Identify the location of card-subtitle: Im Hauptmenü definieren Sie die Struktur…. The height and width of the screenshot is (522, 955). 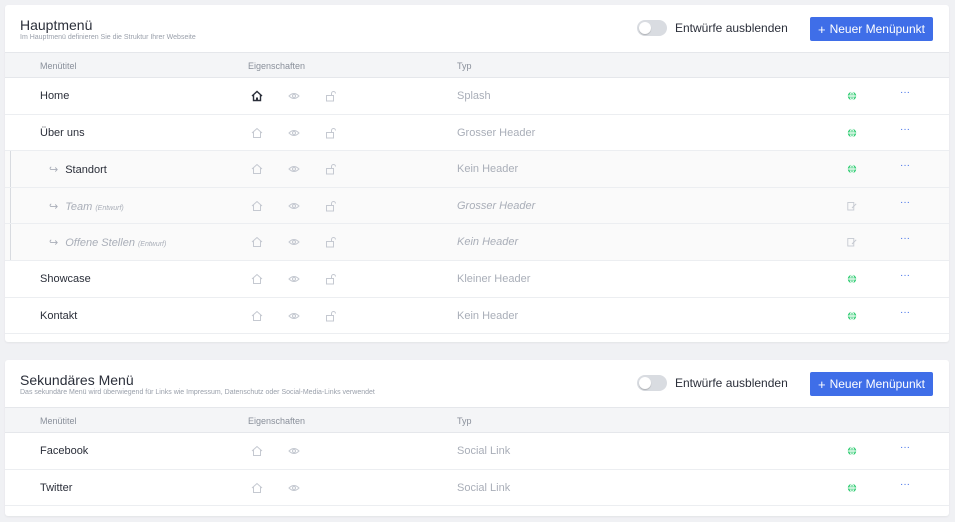
(108, 37).